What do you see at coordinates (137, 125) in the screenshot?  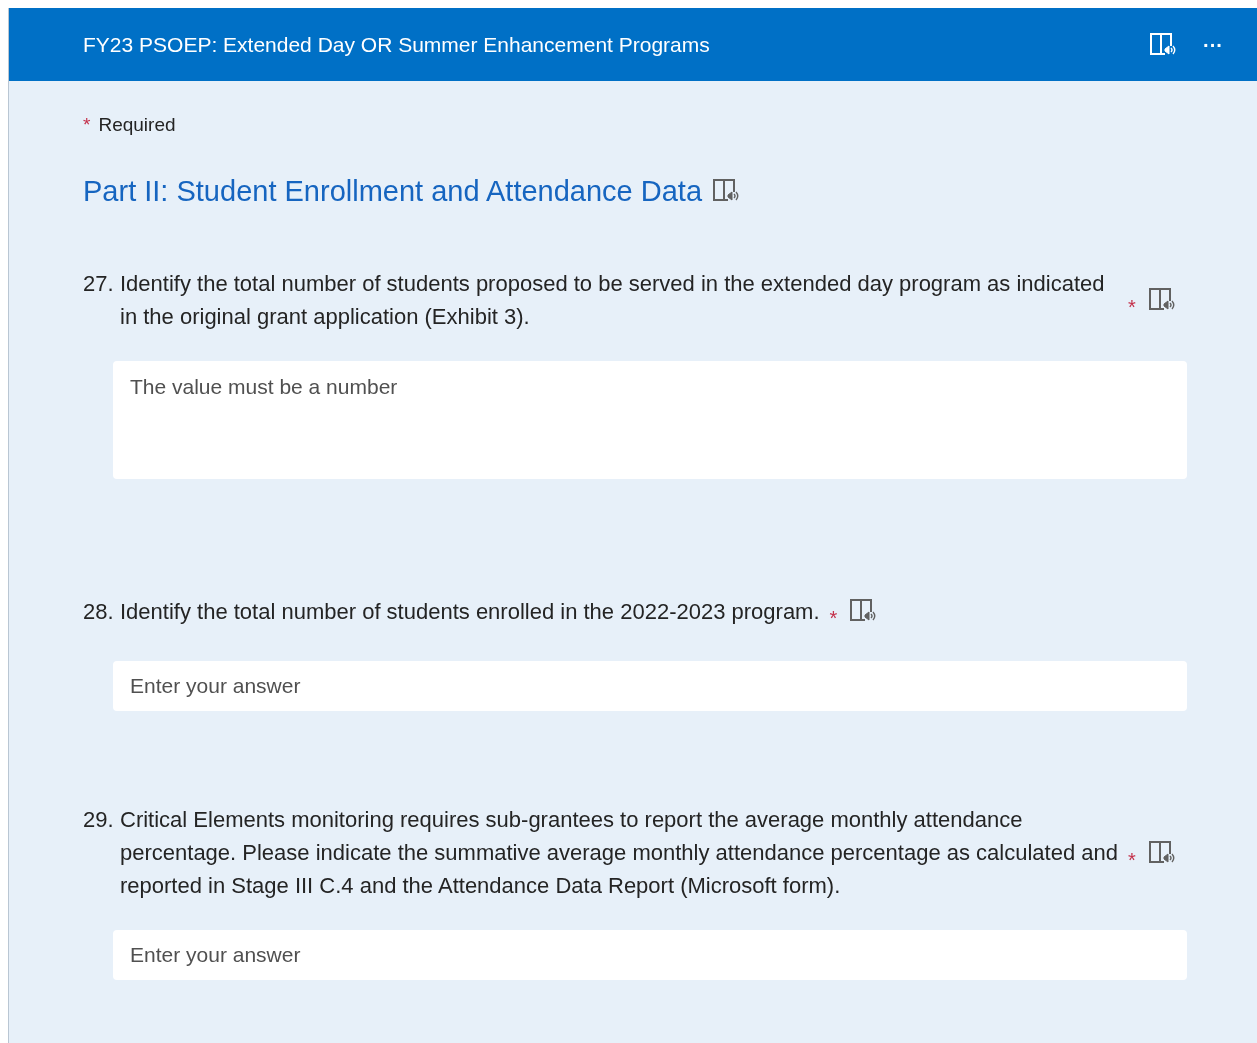 I see `required-label: Required` at bounding box center [137, 125].